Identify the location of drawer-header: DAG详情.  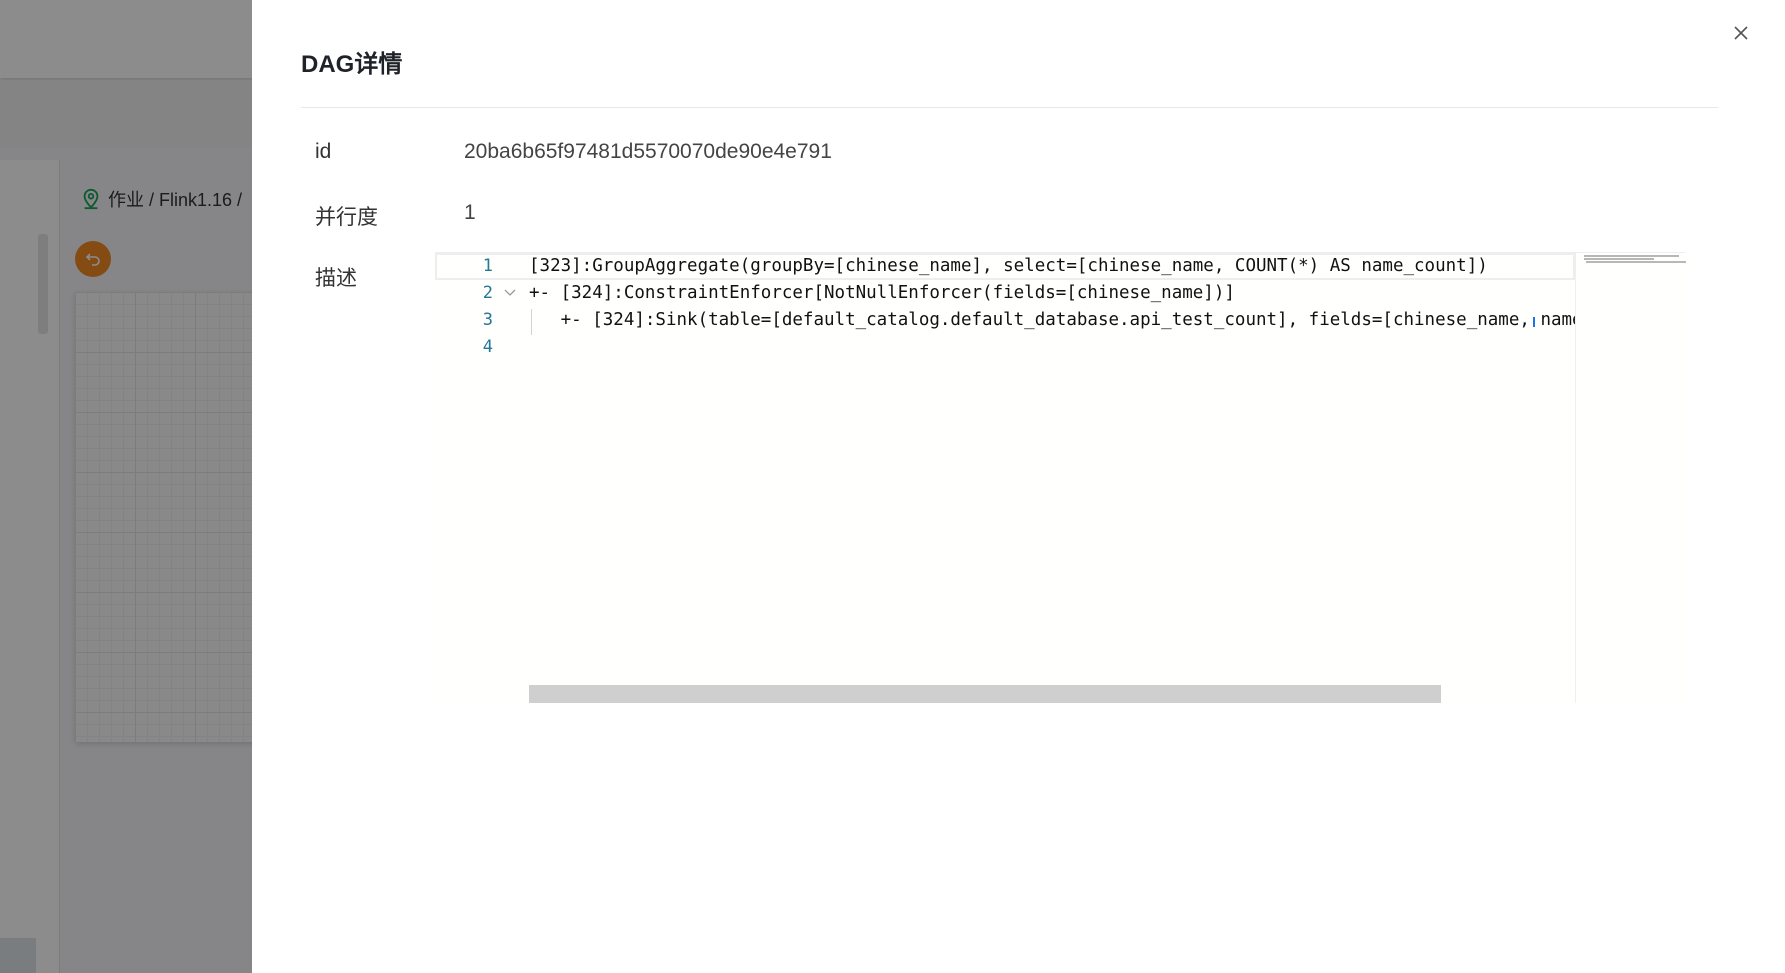
(1009, 54).